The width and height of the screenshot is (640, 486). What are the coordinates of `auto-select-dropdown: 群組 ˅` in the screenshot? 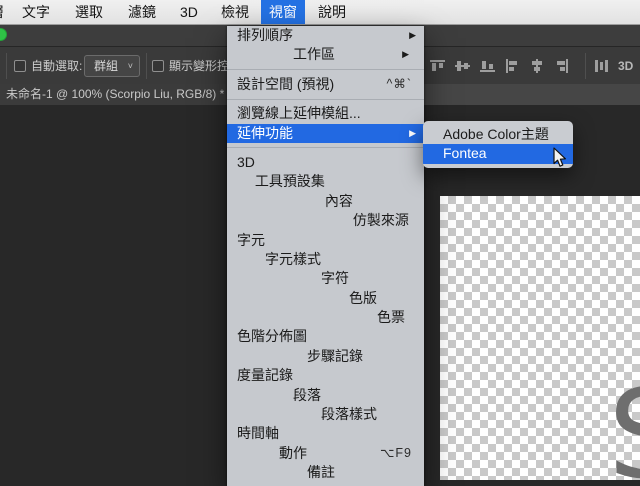 It's located at (112, 66).